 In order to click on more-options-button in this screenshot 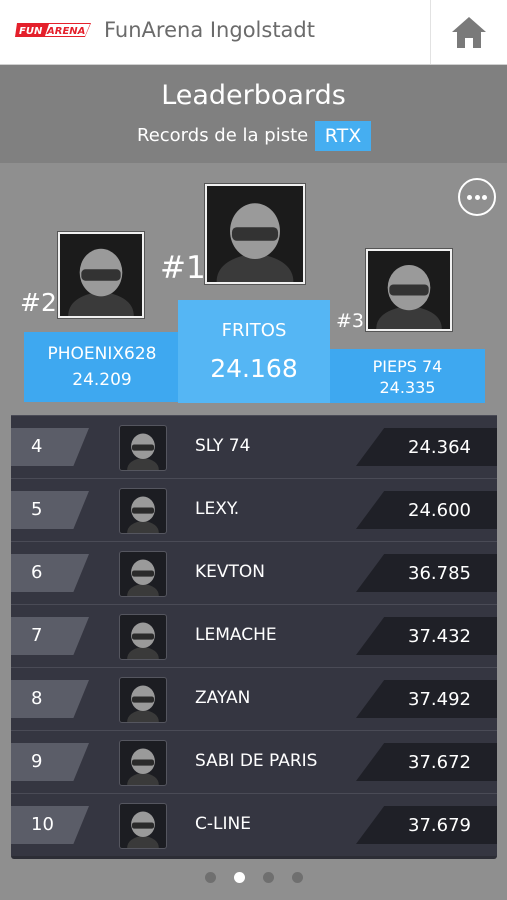, I will do `click(477, 197)`.